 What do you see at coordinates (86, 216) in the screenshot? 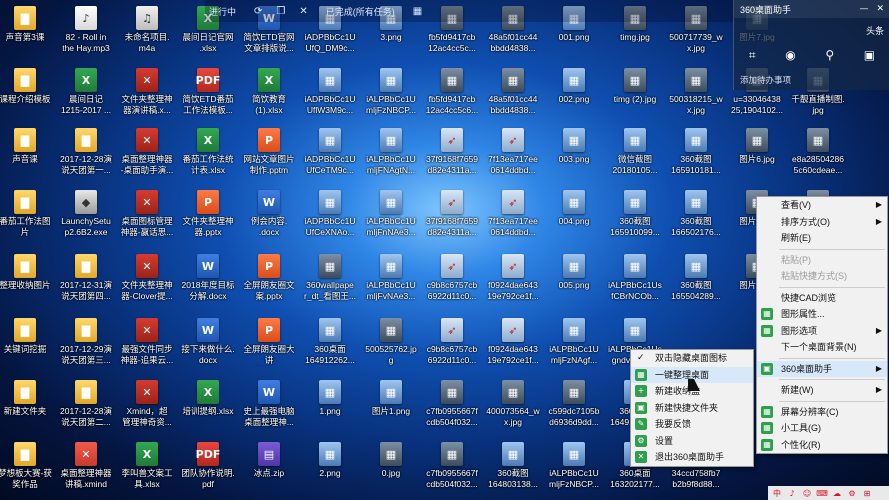
I see `desktop-icon: ◆ LaunchySetu p2.6B2.exe` at bounding box center [86, 216].